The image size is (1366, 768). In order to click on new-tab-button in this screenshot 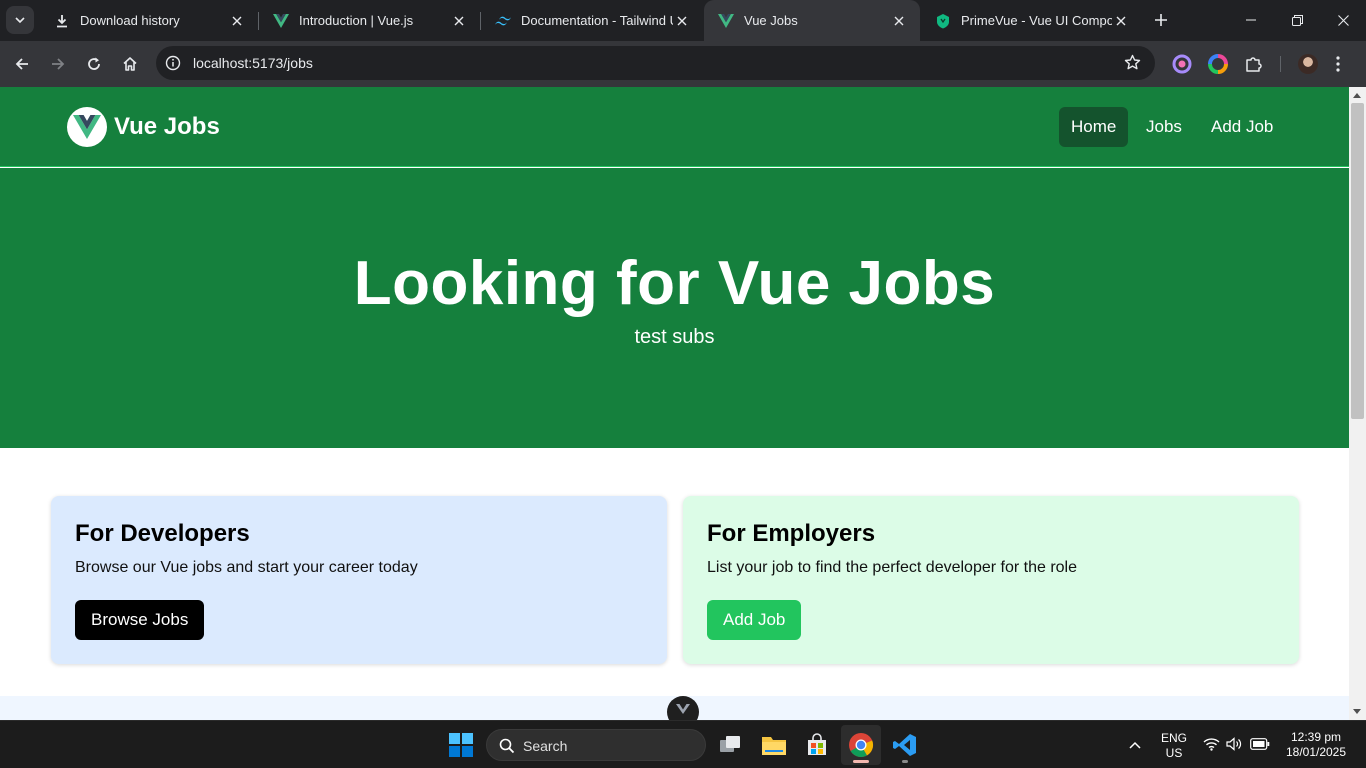, I will do `click(1161, 20)`.